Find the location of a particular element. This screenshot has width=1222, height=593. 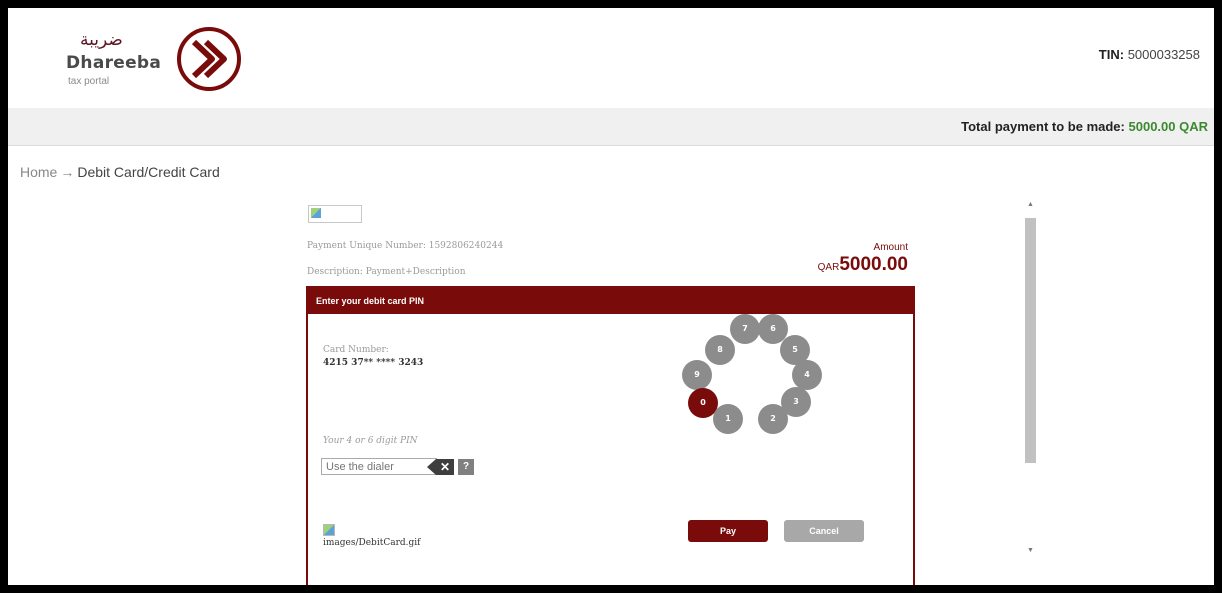

scroll-down-arrow-icon: ▼ is located at coordinates (1030, 550).